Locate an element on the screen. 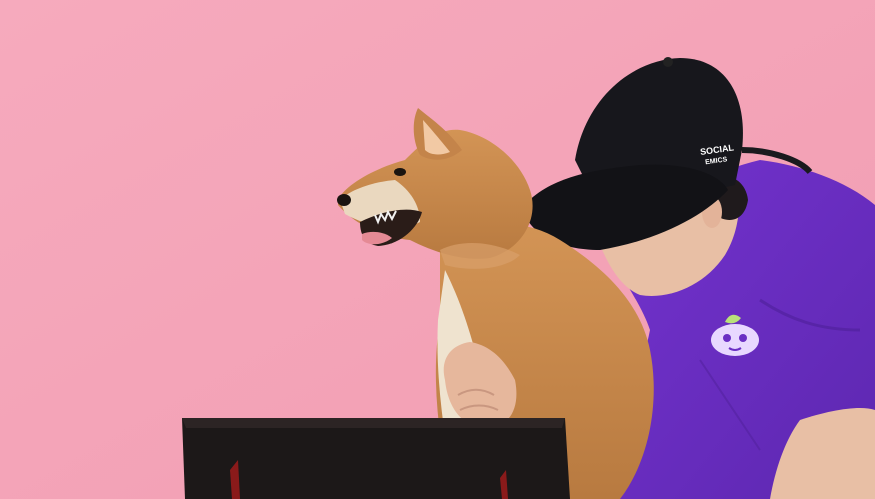 The width and height of the screenshot is (875, 499). dog-eye is located at coordinates (400, 172).